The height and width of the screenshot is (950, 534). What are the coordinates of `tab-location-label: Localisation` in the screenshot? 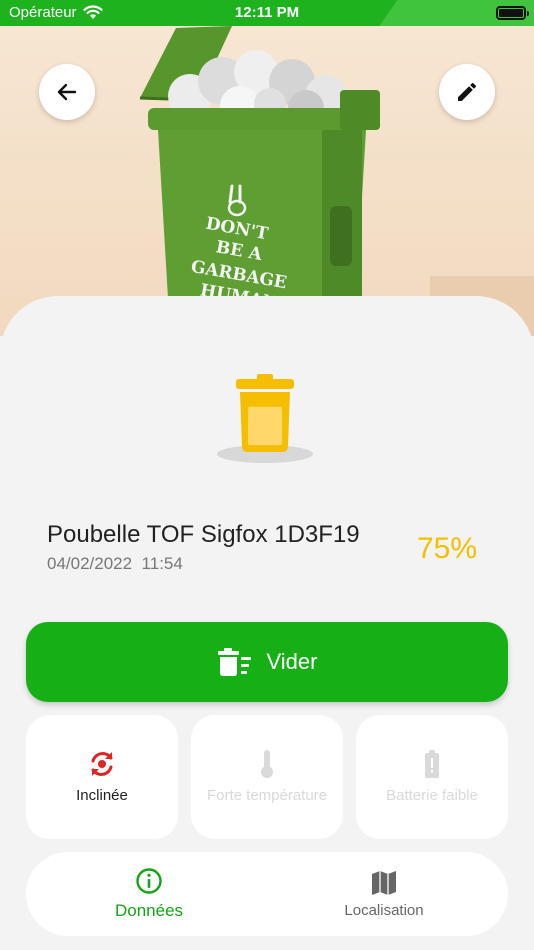 It's located at (384, 910).